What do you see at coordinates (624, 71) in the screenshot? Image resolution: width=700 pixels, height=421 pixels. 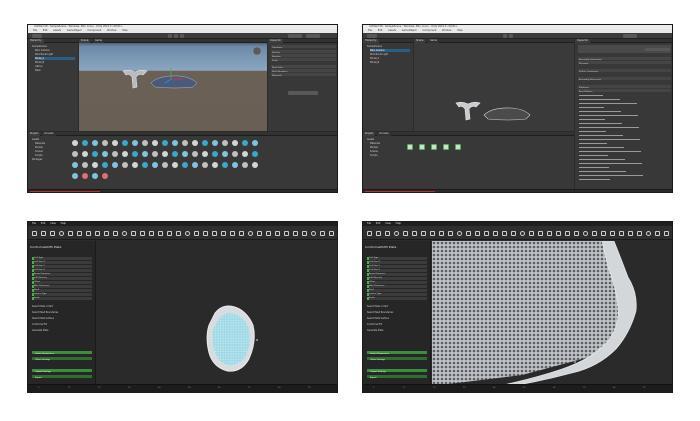 I see `inspector-row: Define Constraints` at bounding box center [624, 71].